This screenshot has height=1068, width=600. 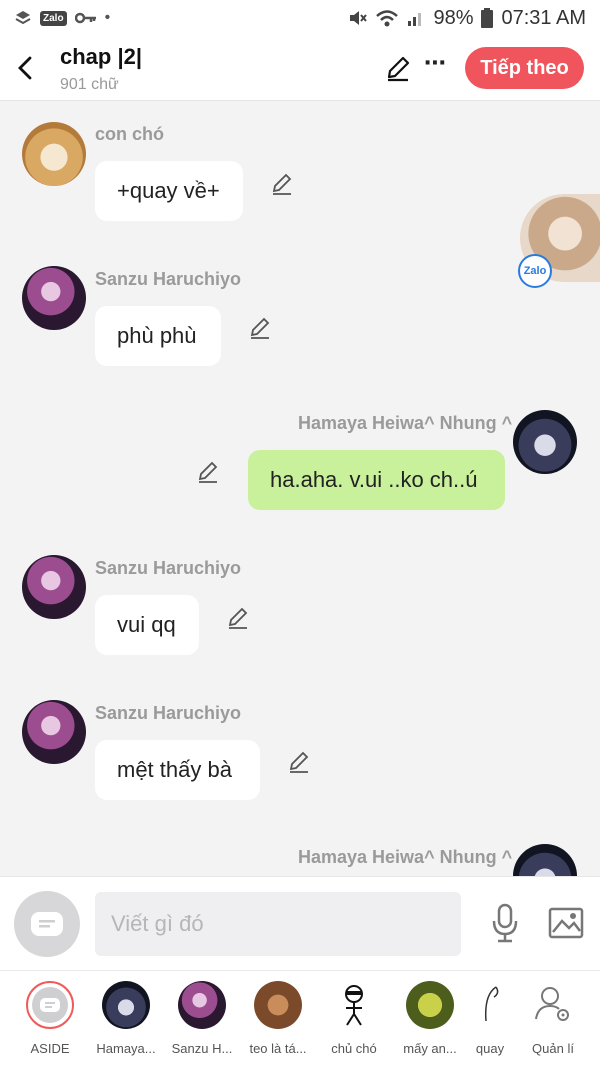 I want to click on mute-icon, so click(x=359, y=18).